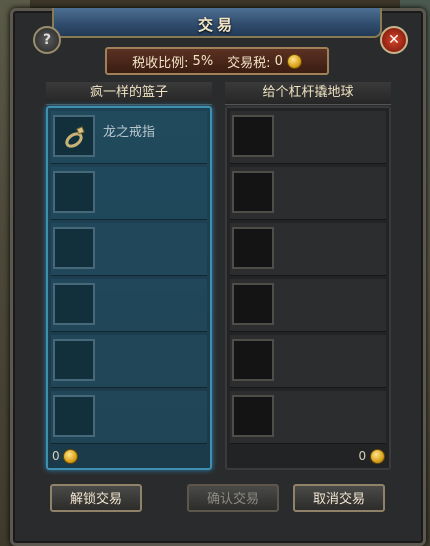 Image resolution: width=430 pixels, height=546 pixels. Describe the element at coordinates (308, 456) in the screenshot. I see `partner-money: 0` at that location.